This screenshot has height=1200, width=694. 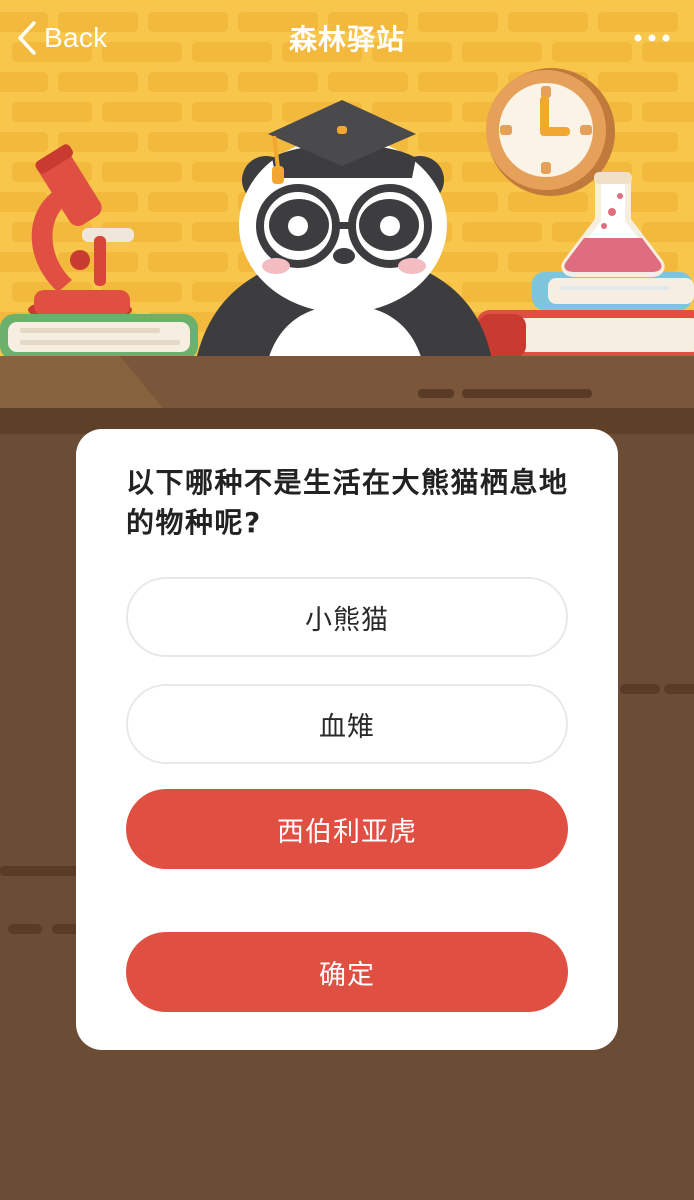 What do you see at coordinates (347, 832) in the screenshot?
I see `answer-option-label: 西伯利亚虎` at bounding box center [347, 832].